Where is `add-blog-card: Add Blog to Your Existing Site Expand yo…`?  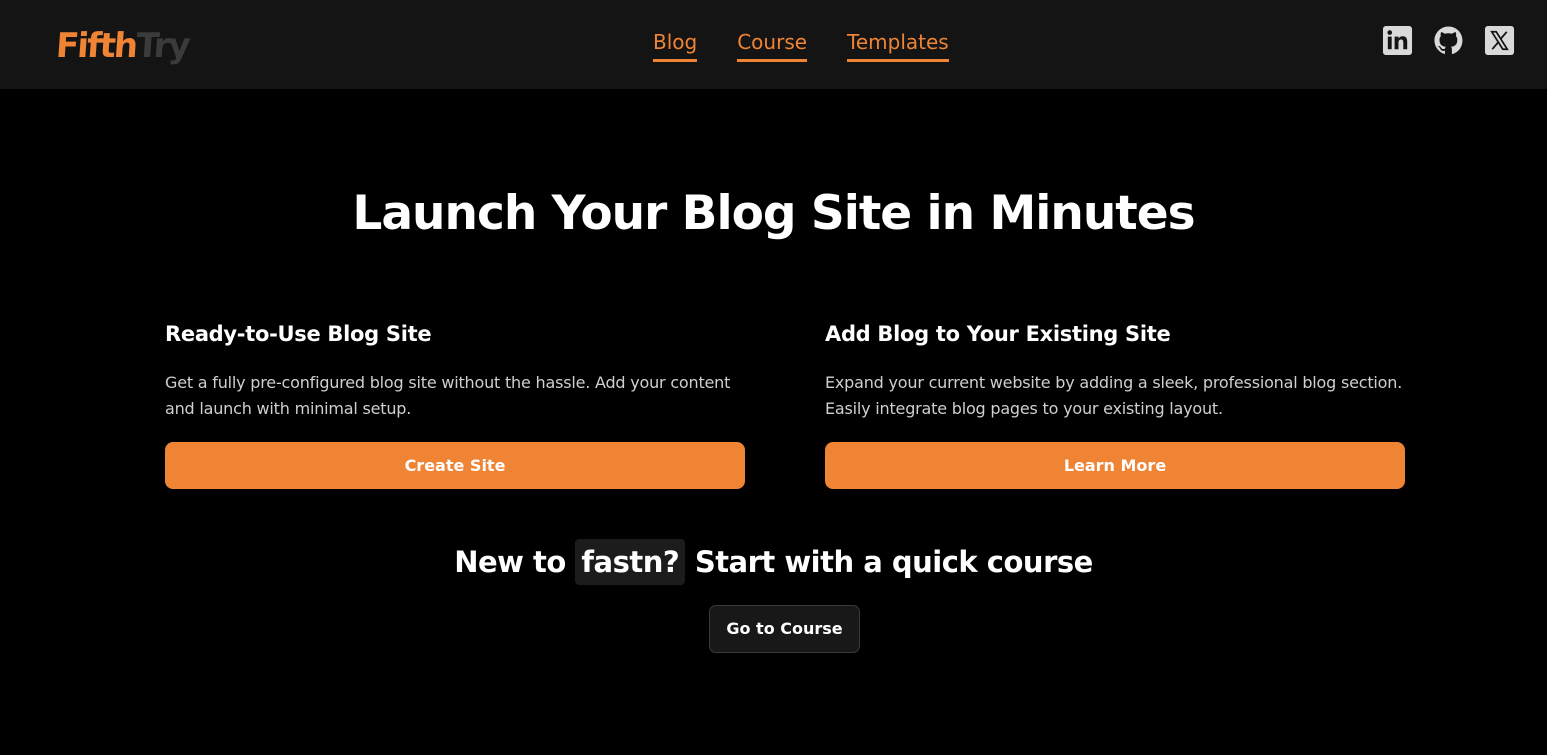
add-blog-card: Add Blog to Your Existing Site Expand yo… is located at coordinates (1115, 403).